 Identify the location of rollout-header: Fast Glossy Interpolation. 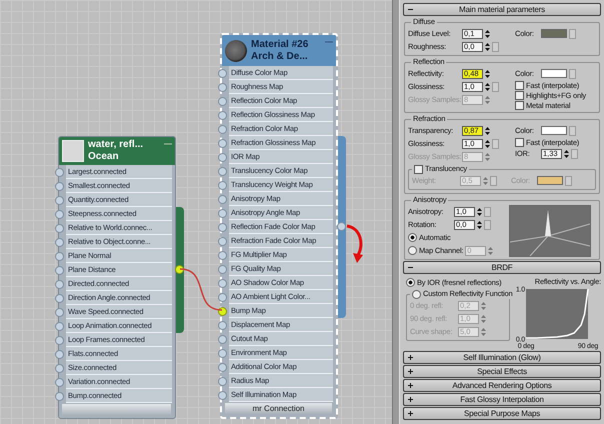
(502, 399).